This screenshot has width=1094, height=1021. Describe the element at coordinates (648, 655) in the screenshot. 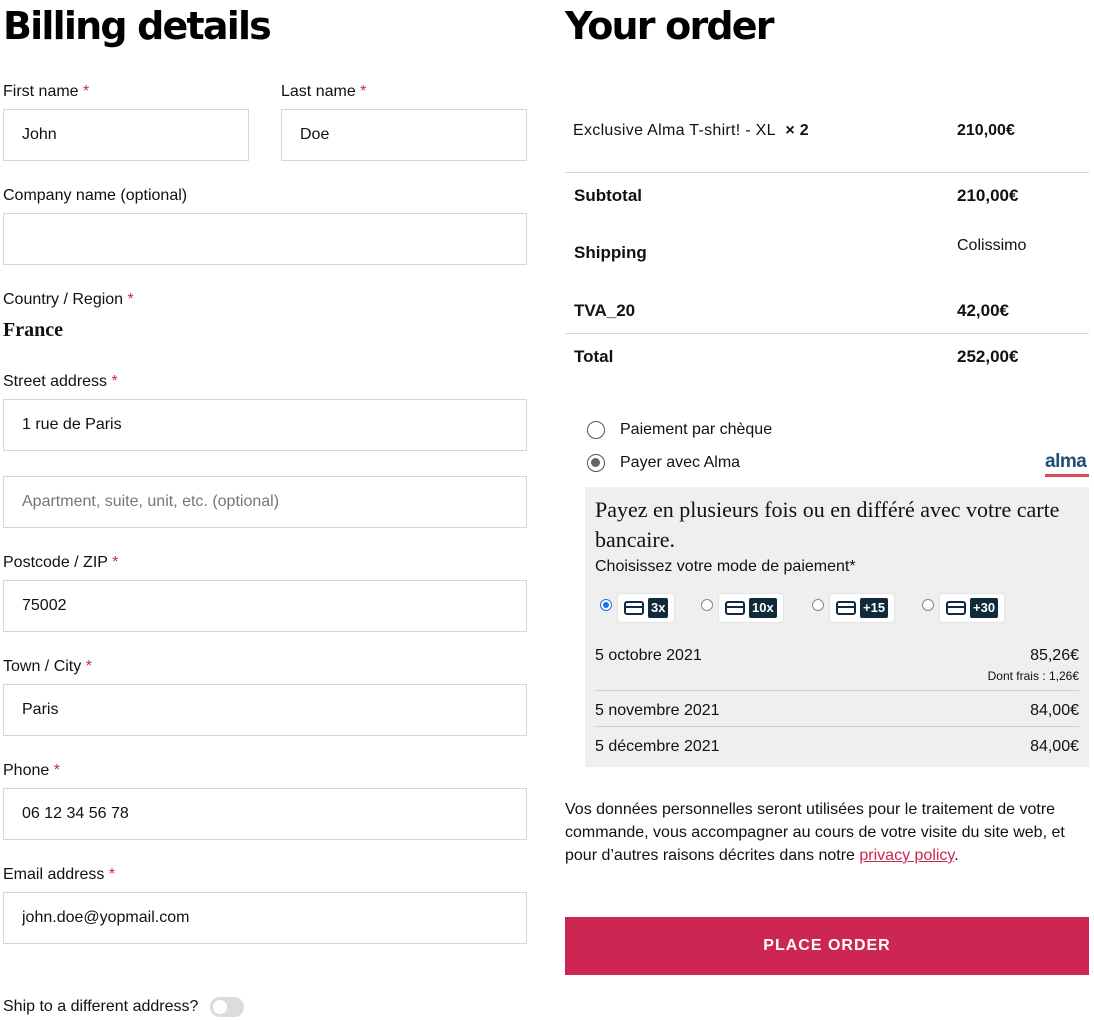

I see `schedule-date: 5 octobre 2021` at that location.